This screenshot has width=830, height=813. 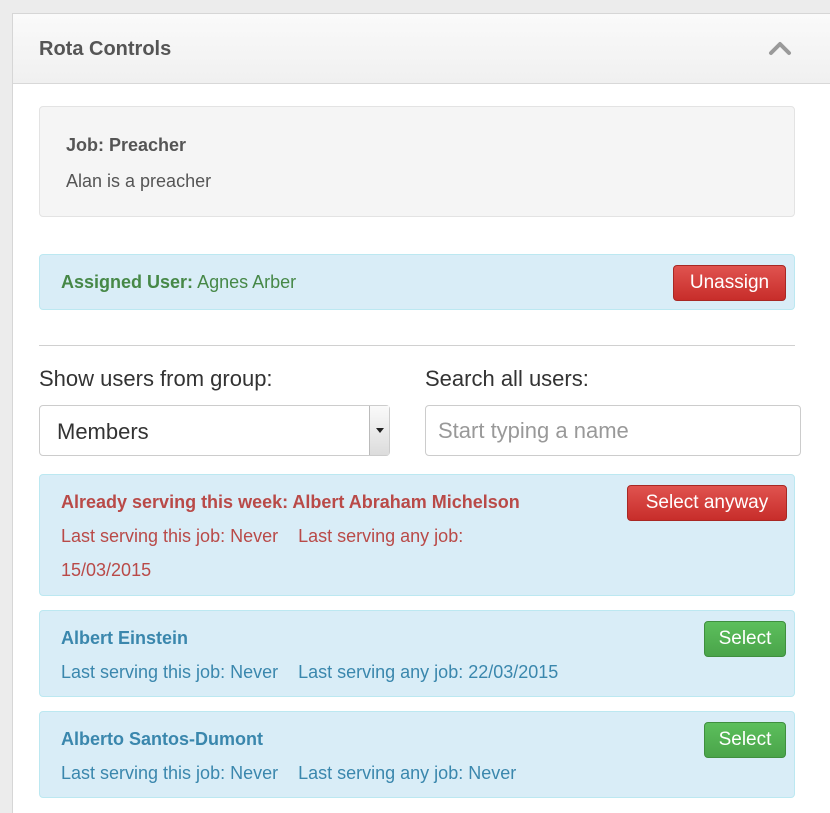 I want to click on last-serving-any-job: Last serving any job:, so click(x=381, y=536).